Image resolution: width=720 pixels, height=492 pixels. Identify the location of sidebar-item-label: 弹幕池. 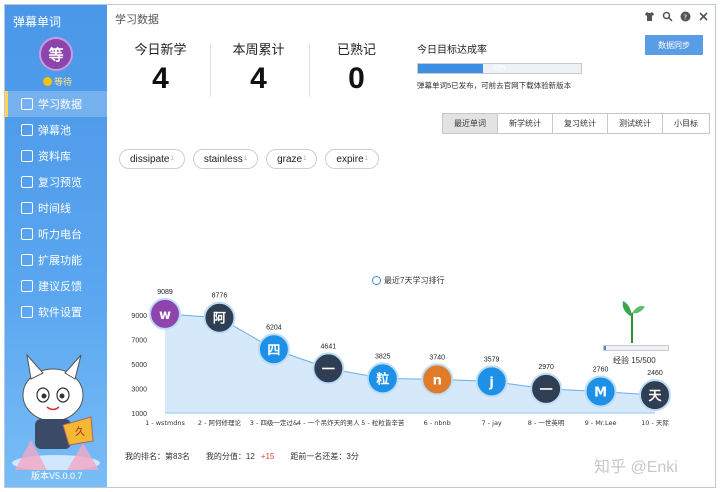
(54, 131).